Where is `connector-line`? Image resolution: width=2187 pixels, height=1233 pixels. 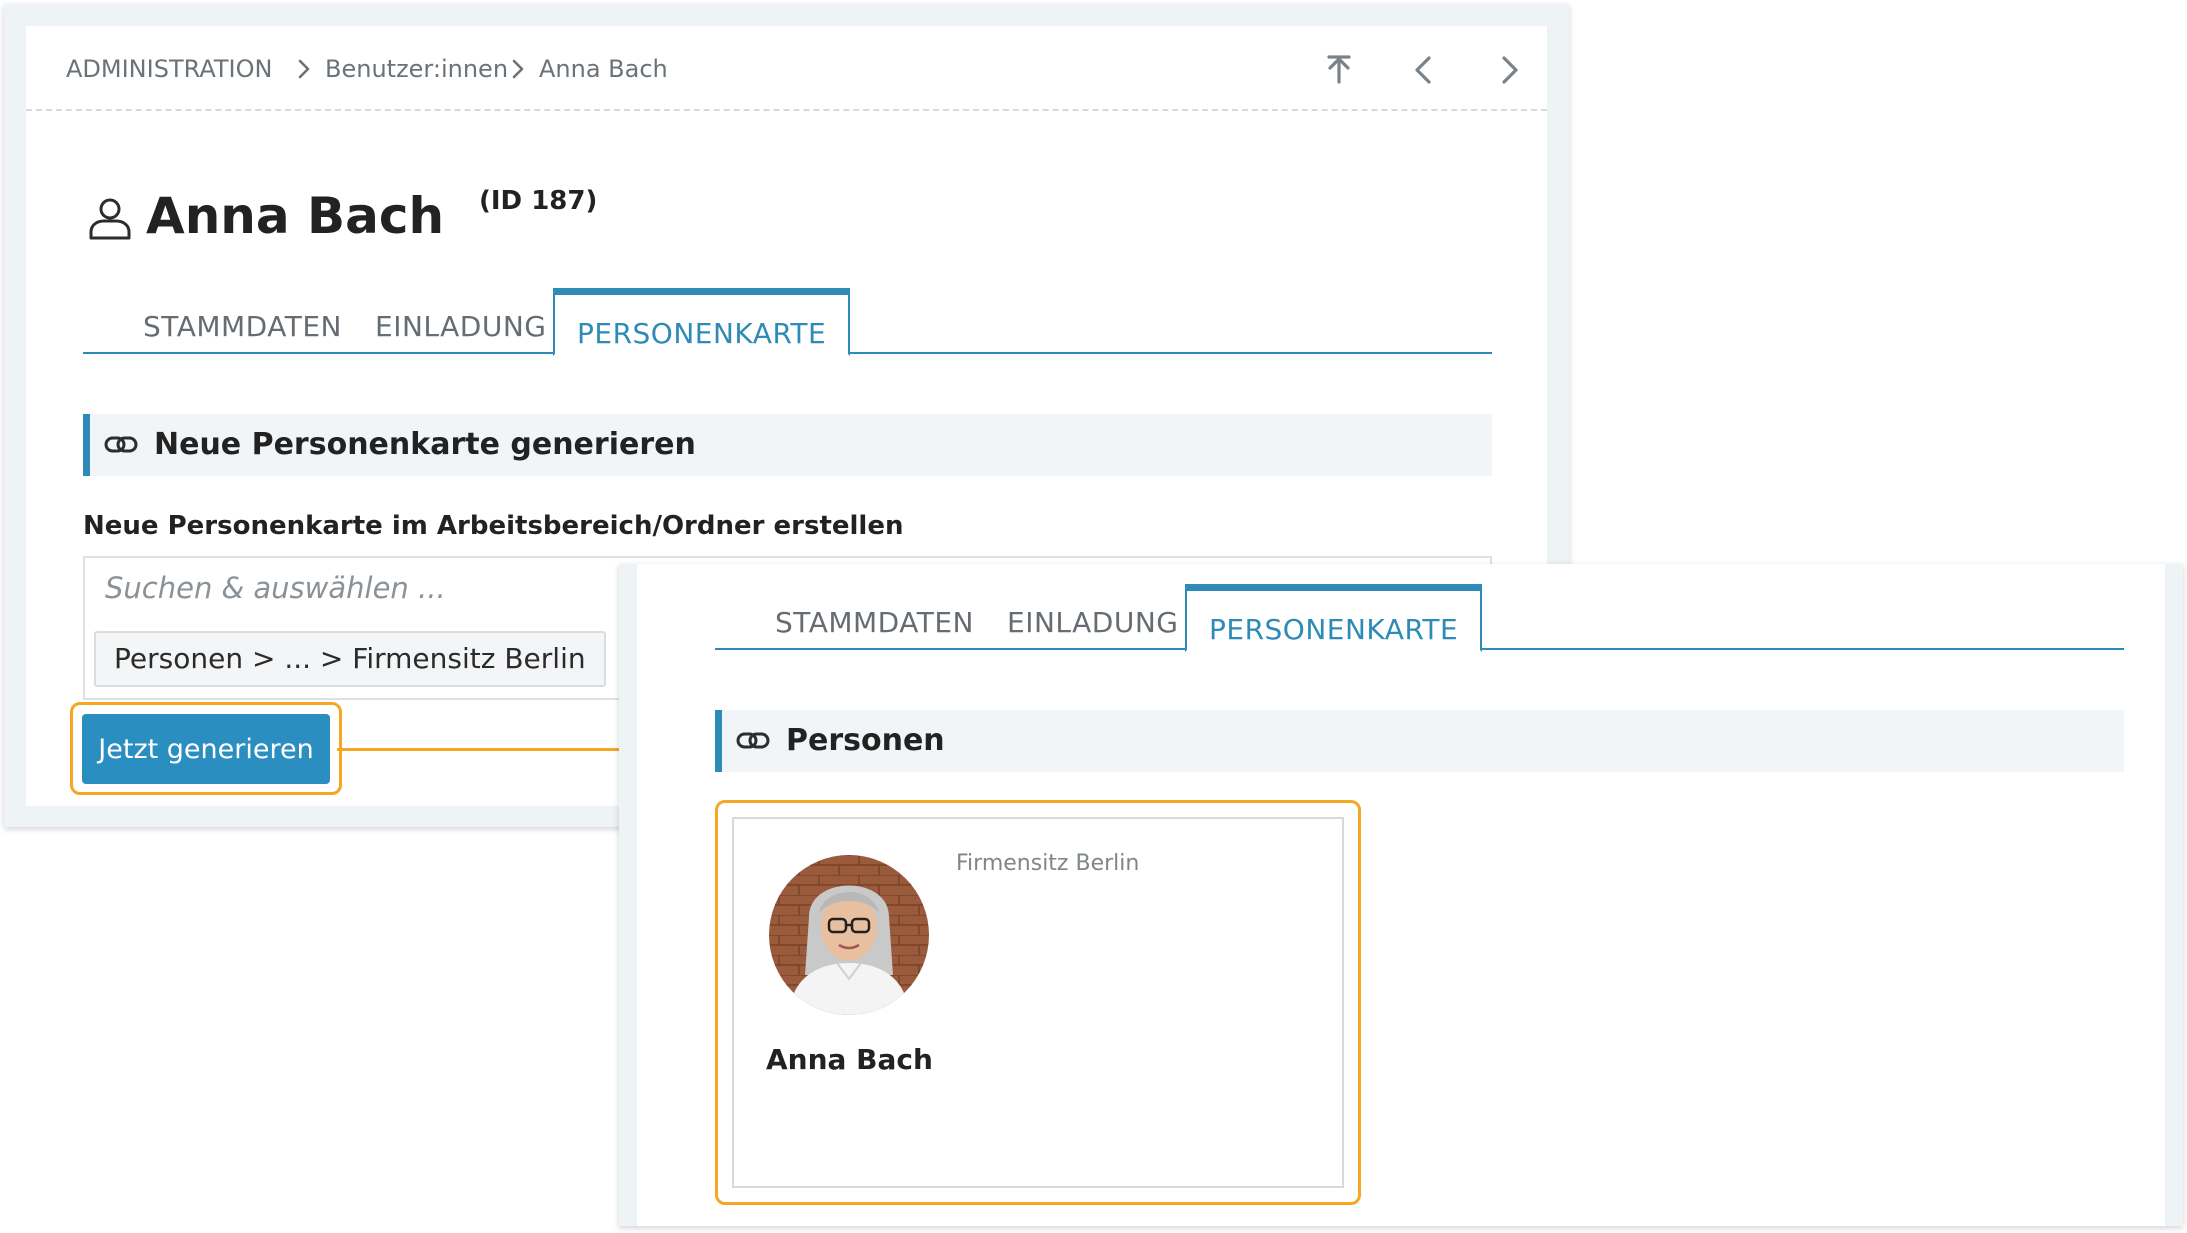
connector-line is located at coordinates (495, 749).